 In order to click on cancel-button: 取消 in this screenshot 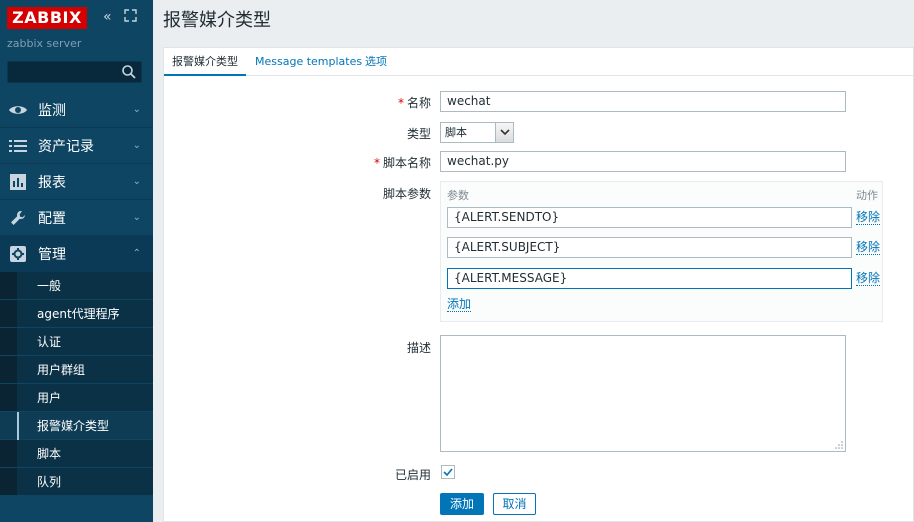, I will do `click(514, 504)`.